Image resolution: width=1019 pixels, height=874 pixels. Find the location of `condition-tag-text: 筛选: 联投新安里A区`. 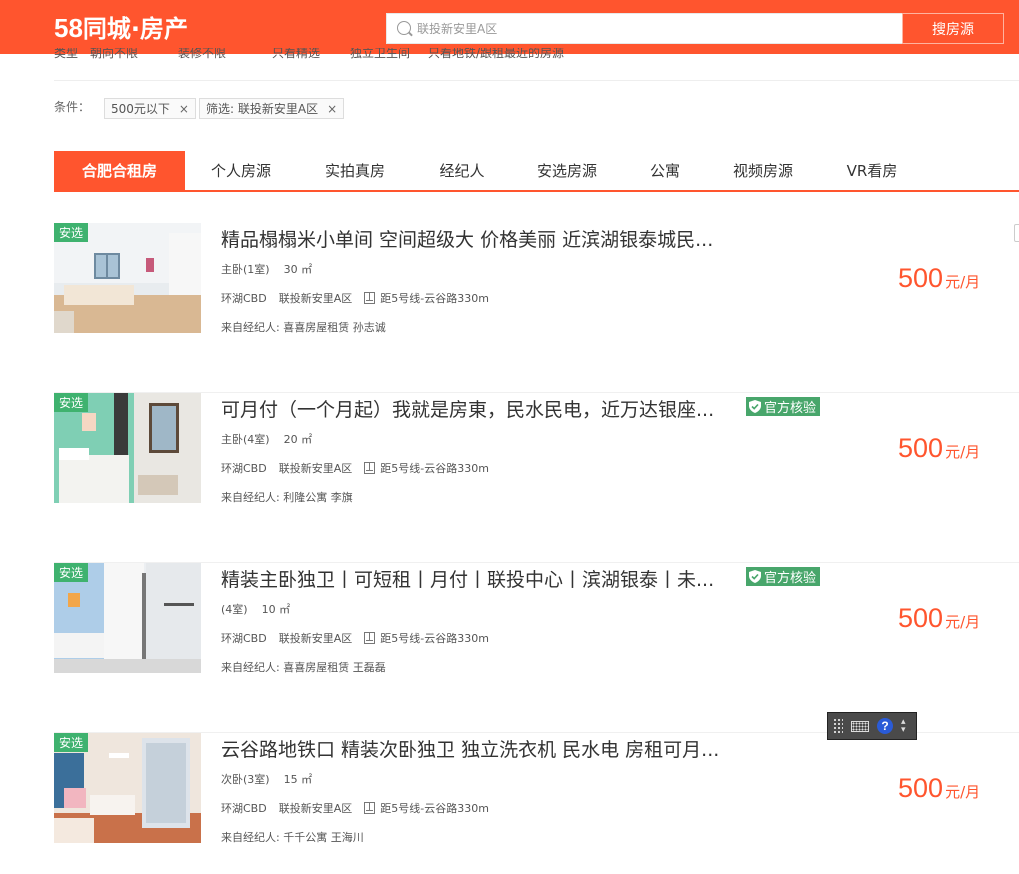

condition-tag-text: 筛选: 联投新安里A区 is located at coordinates (262, 109).